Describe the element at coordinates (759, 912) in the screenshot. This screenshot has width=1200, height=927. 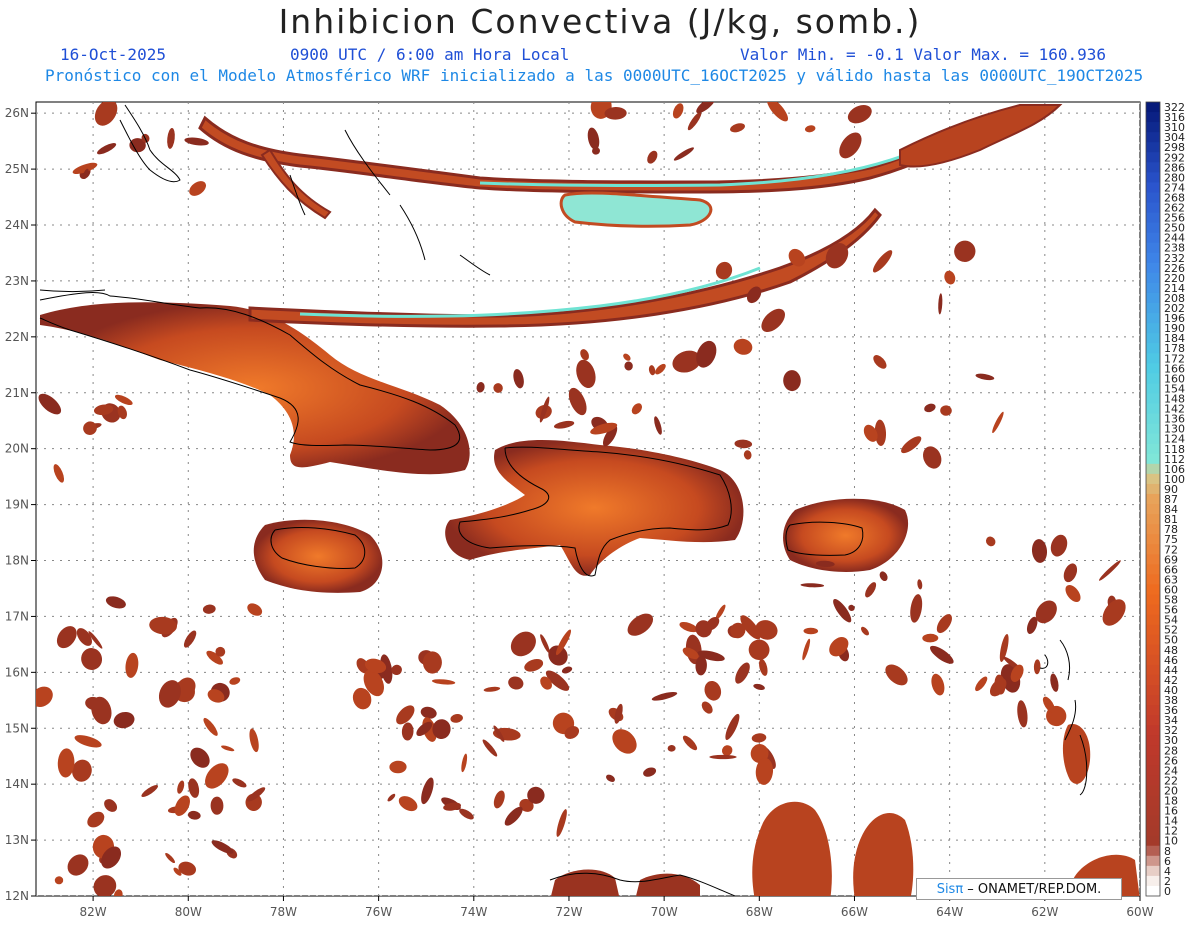
I see `lon-label: 68W` at that location.